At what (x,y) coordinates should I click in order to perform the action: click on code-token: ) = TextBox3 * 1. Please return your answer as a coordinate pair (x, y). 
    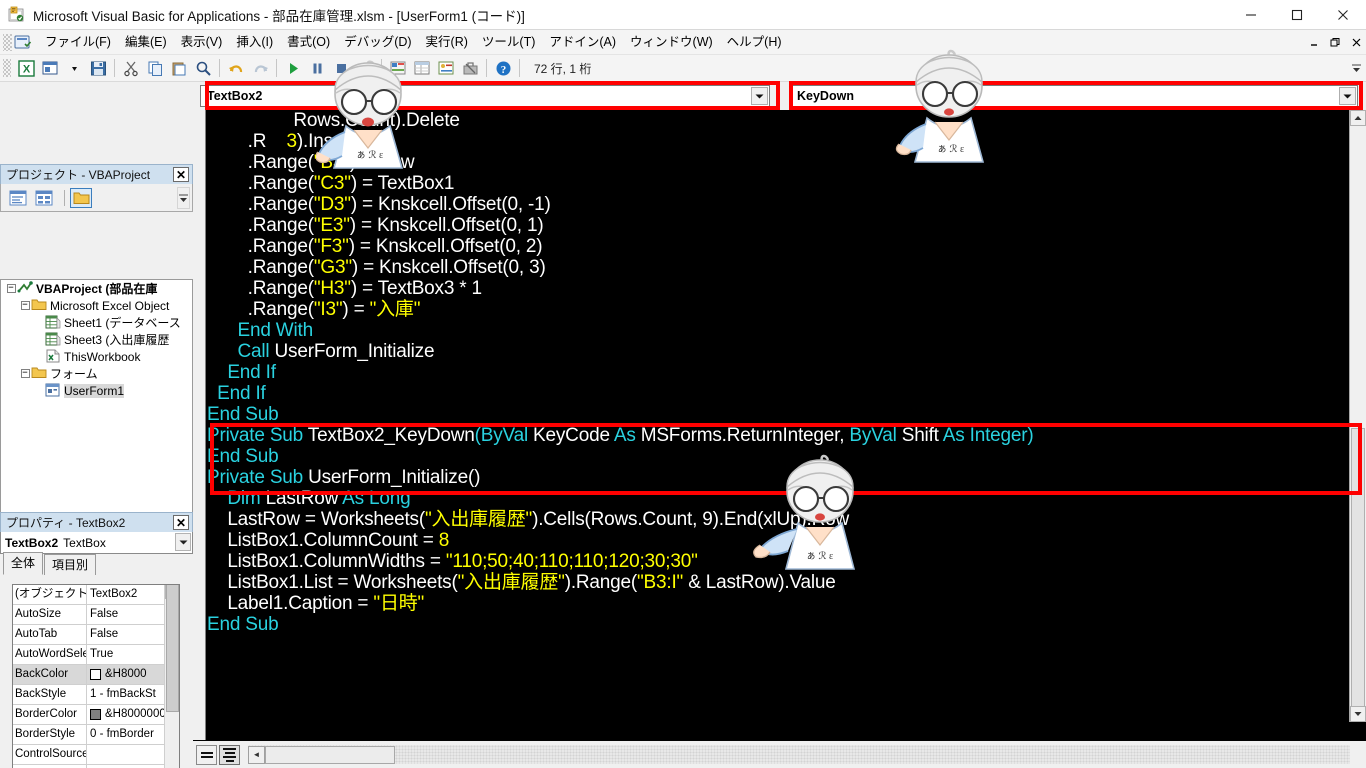
    Looking at the image, I should click on (416, 288).